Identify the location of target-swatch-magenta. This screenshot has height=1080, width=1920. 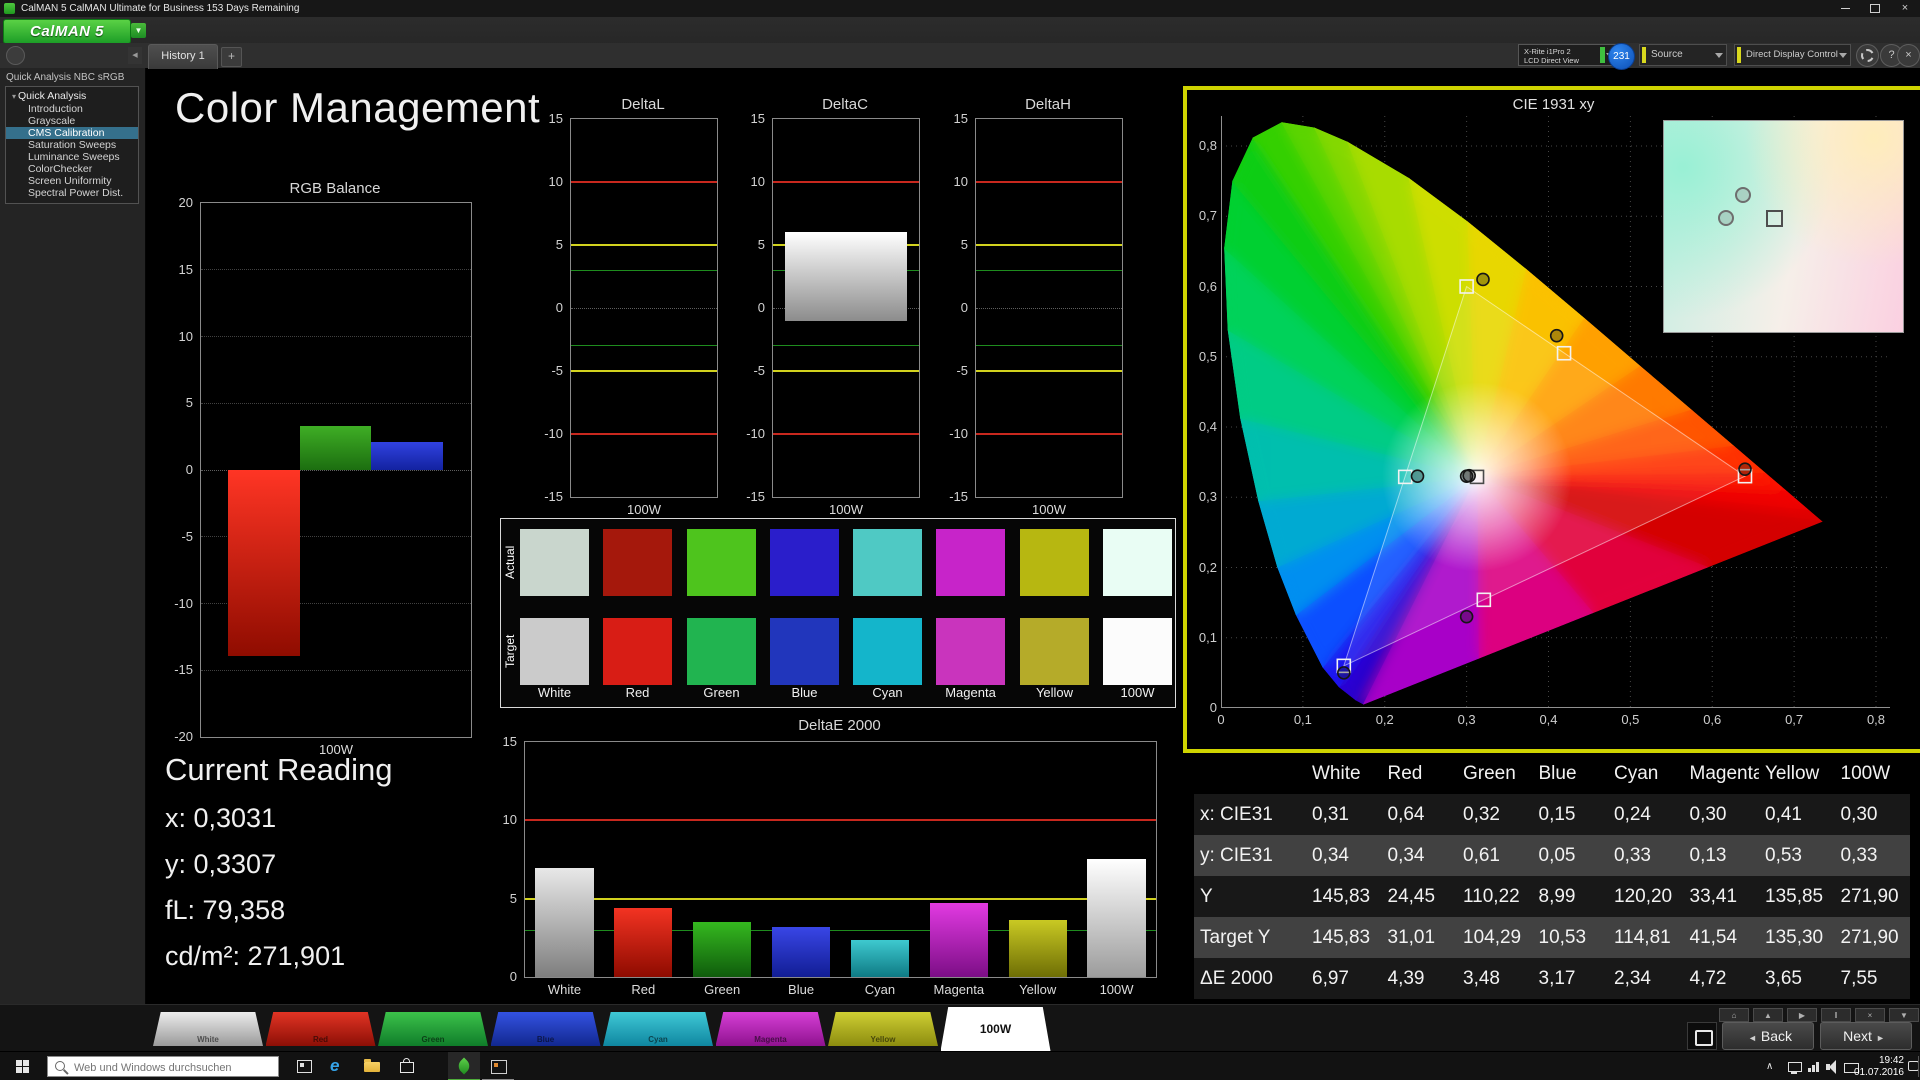
(970, 651).